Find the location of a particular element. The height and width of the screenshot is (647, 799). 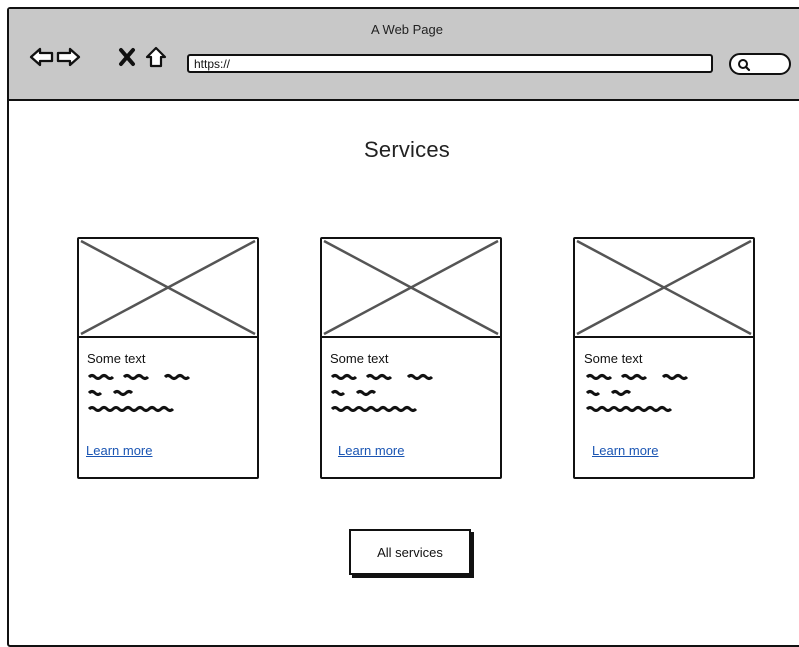

home-icon is located at coordinates (156, 57).